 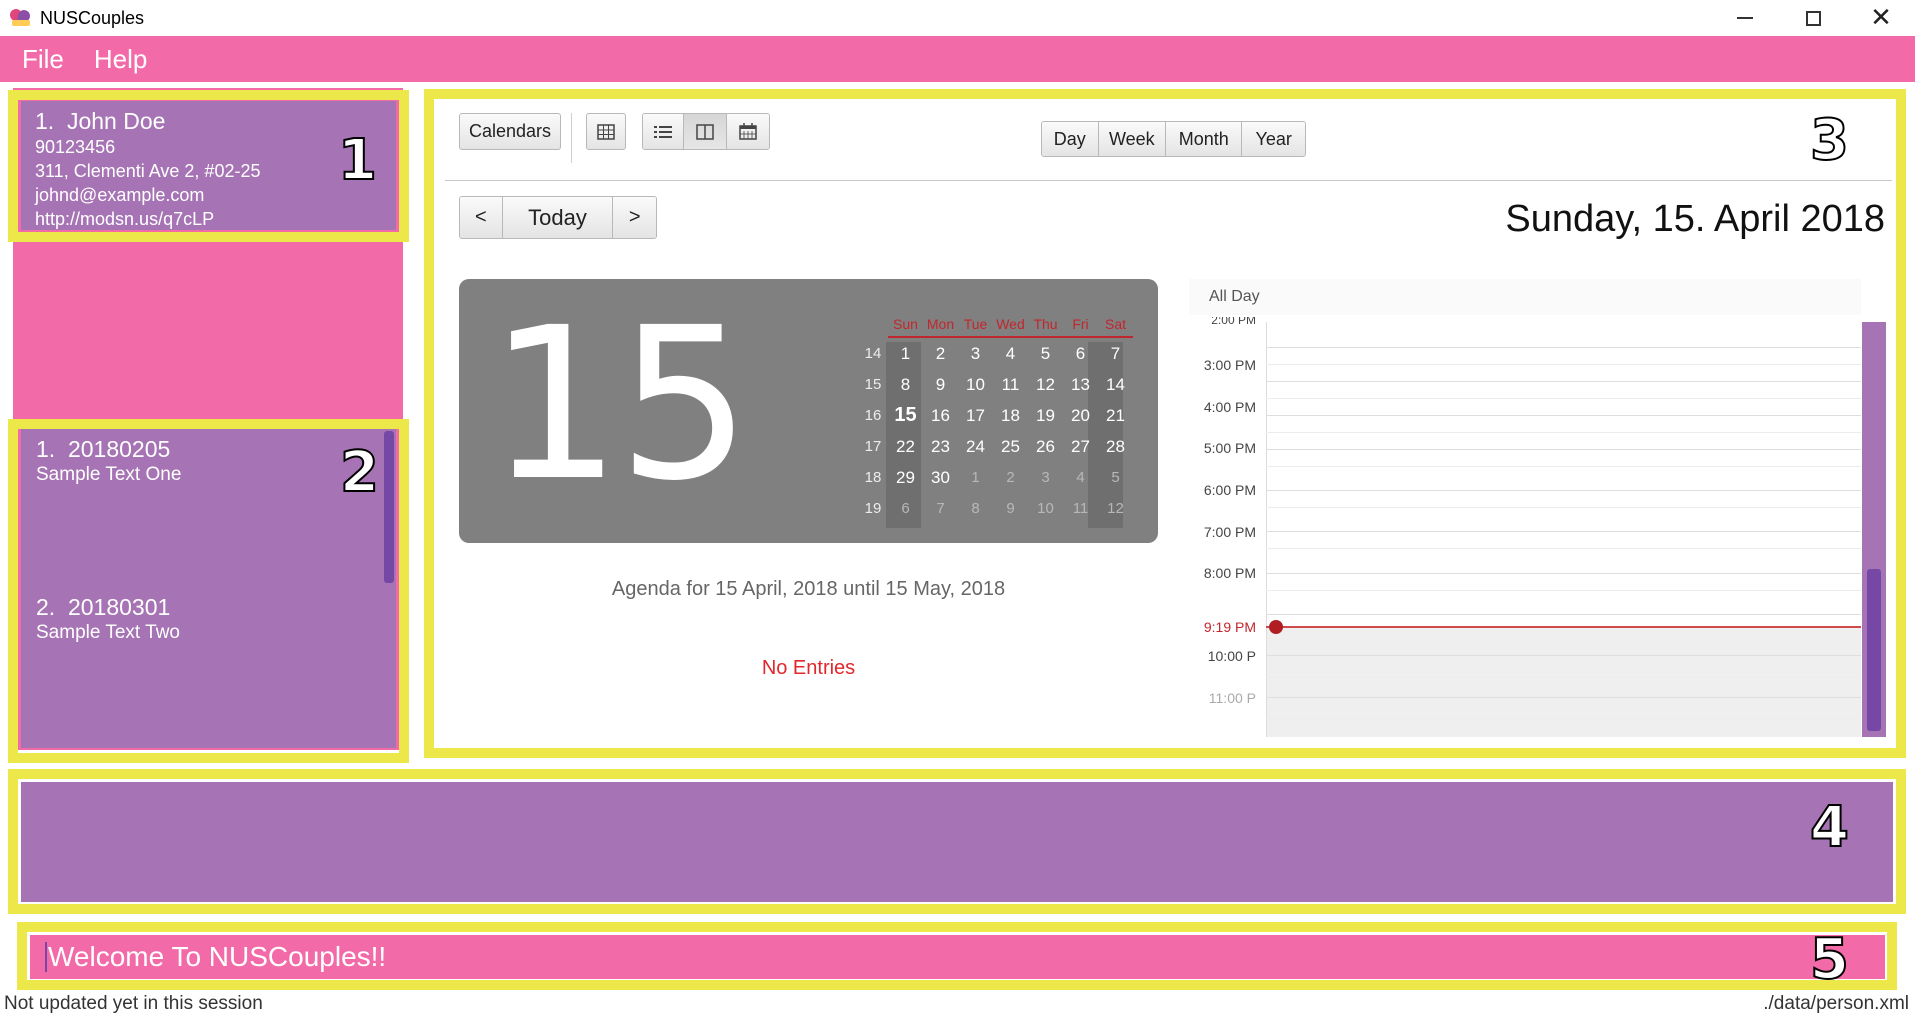 I want to click on annotation-label: 1, so click(x=357, y=160).